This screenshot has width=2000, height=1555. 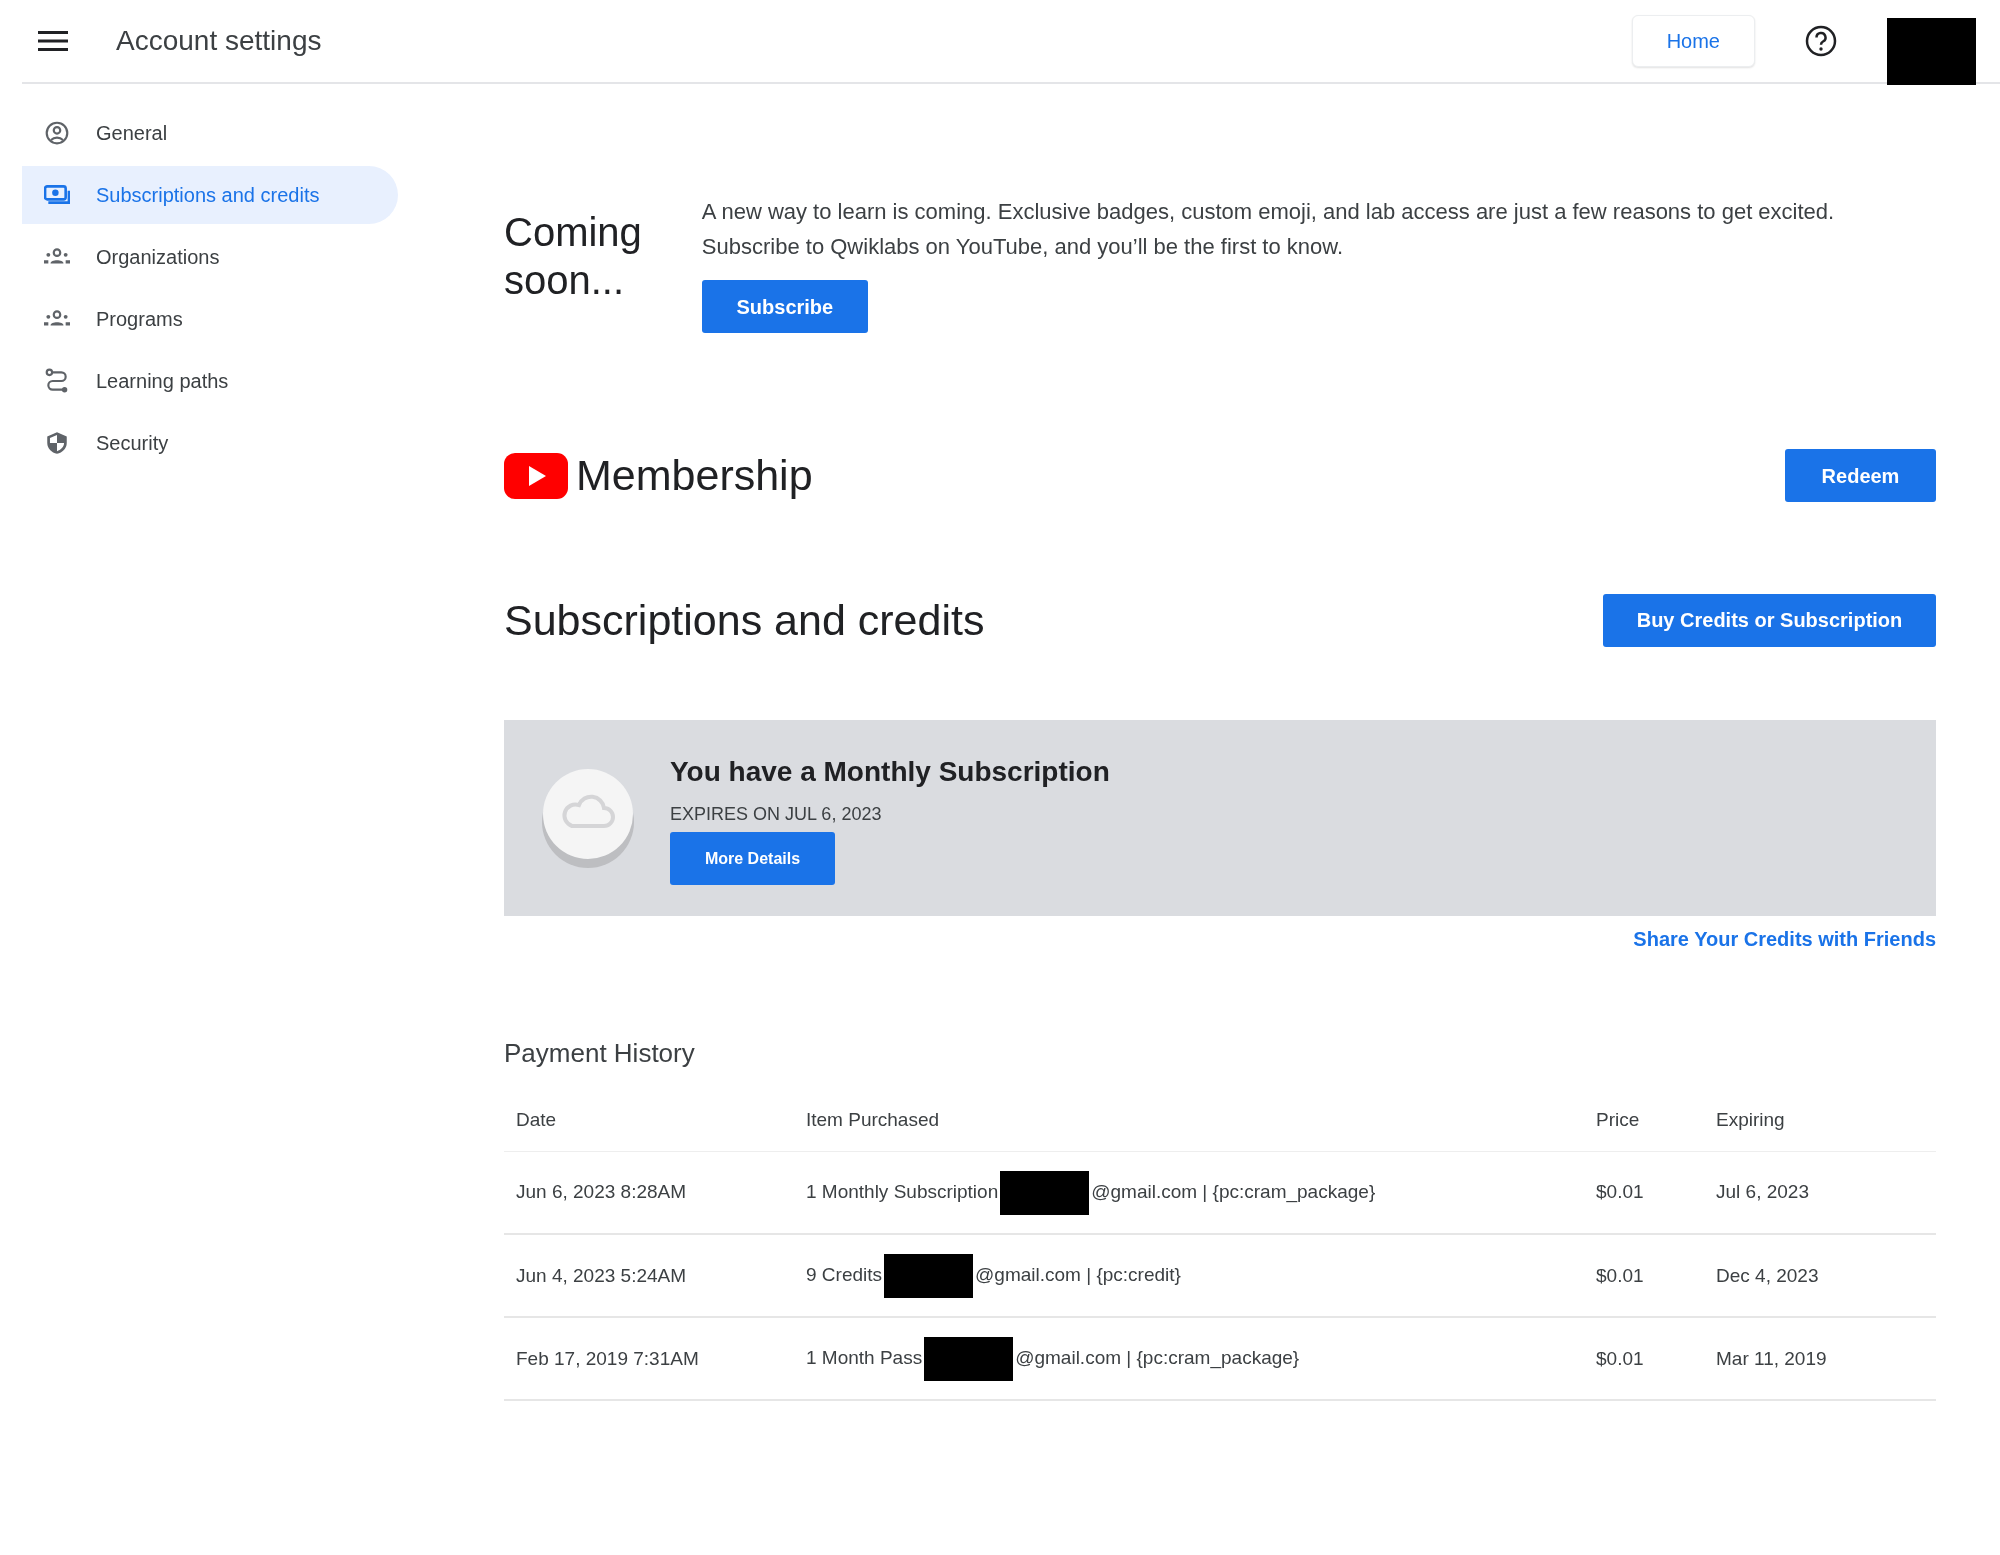 What do you see at coordinates (210, 133) in the screenshot?
I see `sidebar-item: General` at bounding box center [210, 133].